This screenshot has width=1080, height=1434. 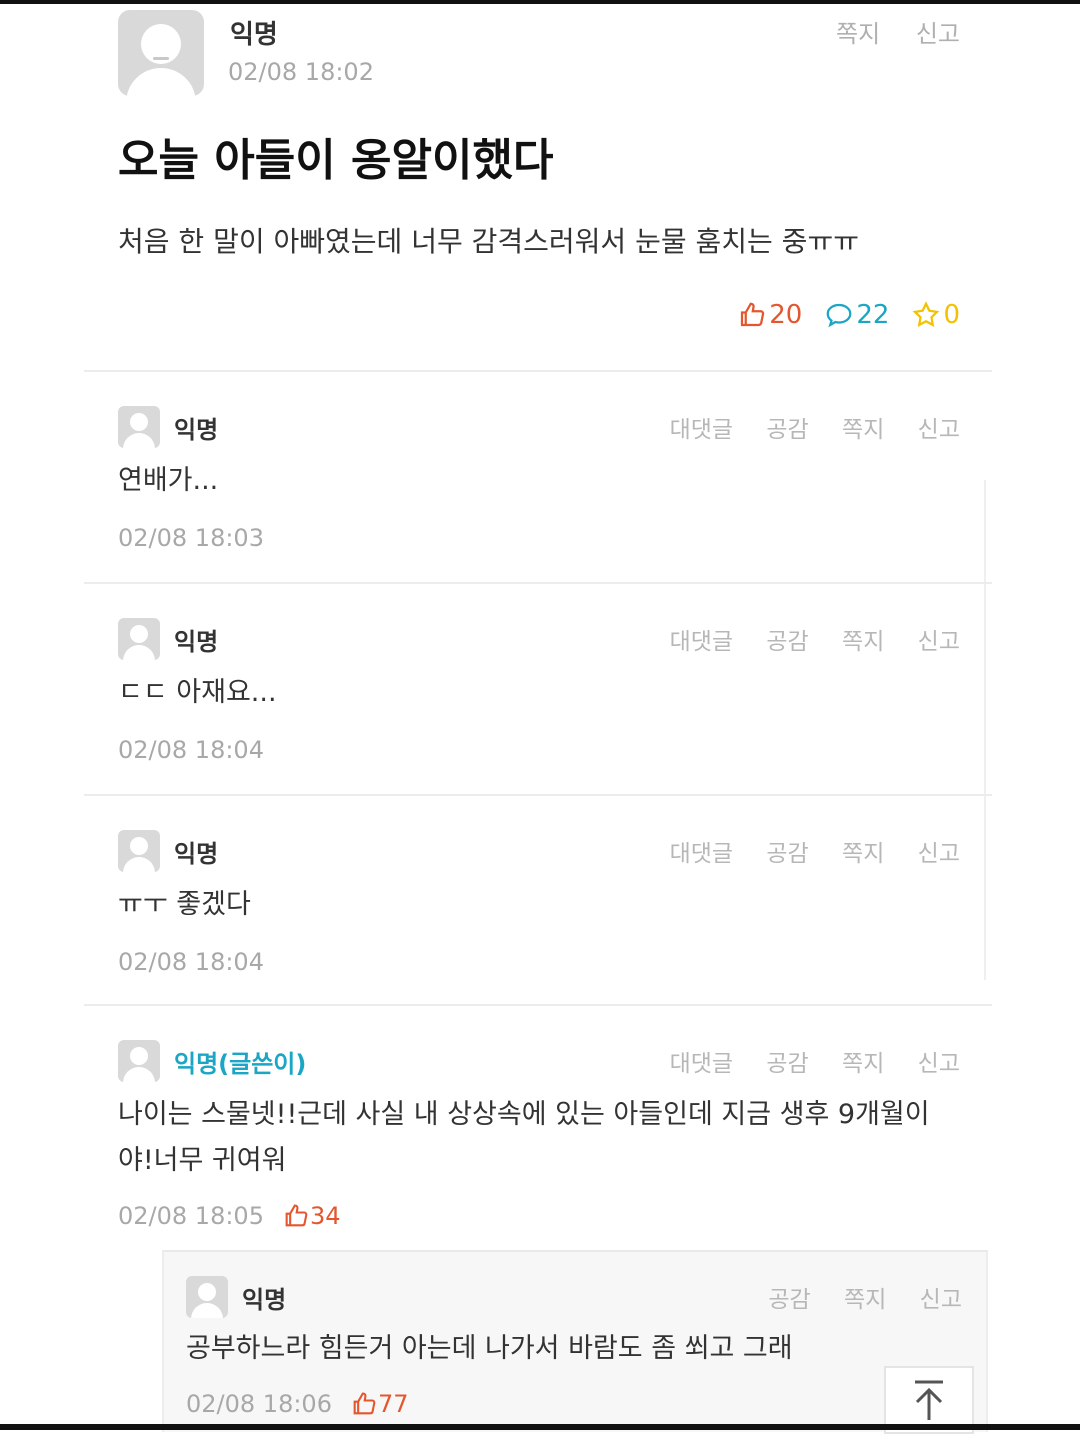 What do you see at coordinates (839, 315) in the screenshot?
I see `speech-bubble-icon` at bounding box center [839, 315].